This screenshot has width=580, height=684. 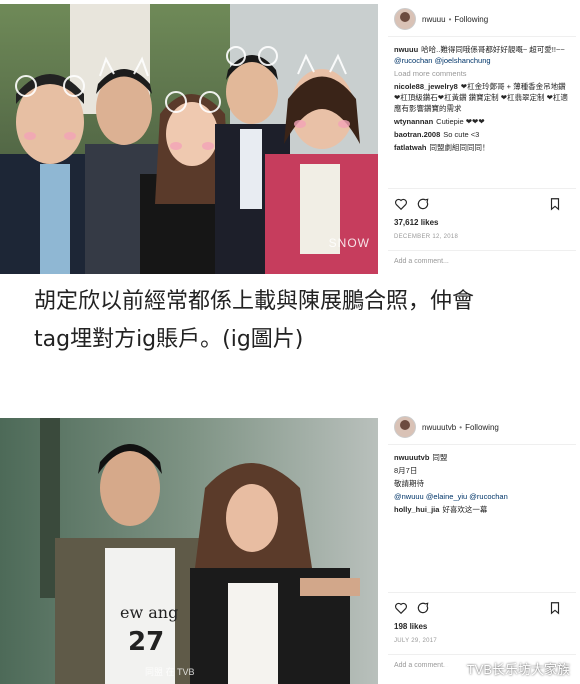 I want to click on account-watermark: TVB长乐坊大家族, so click(x=506, y=668).